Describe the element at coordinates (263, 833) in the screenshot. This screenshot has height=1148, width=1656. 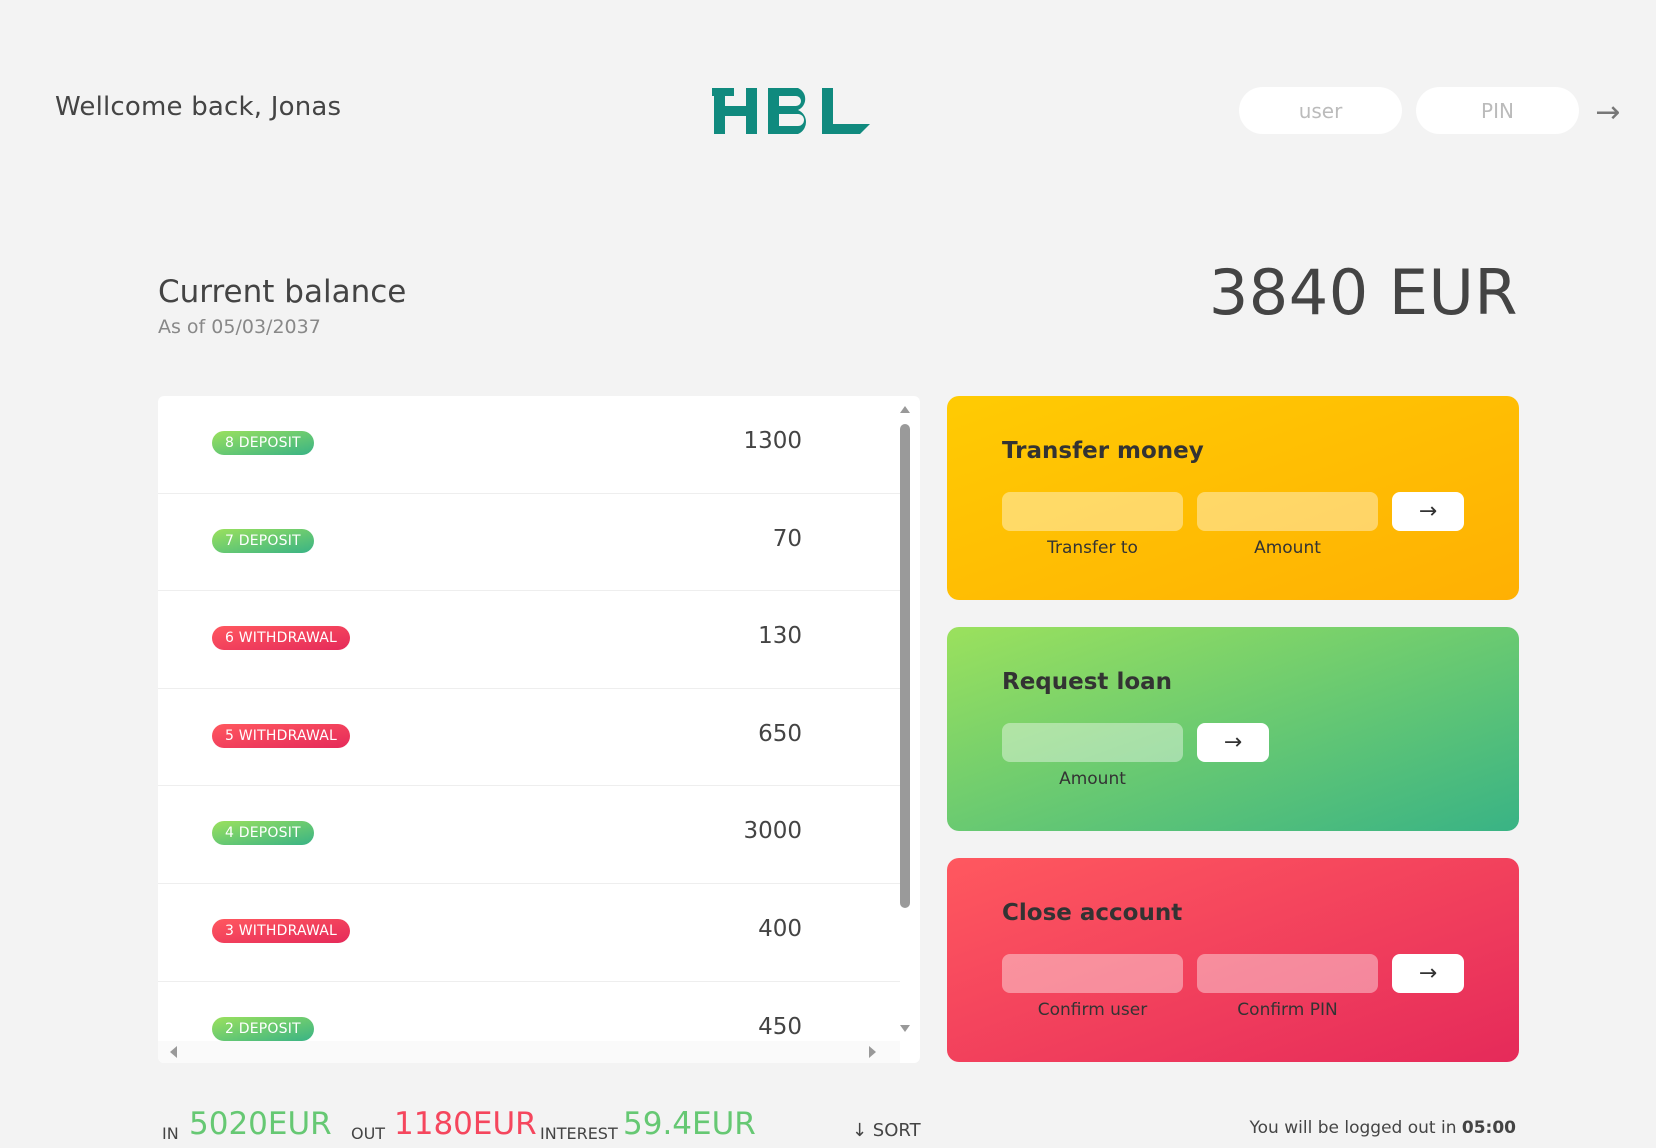
I see `movement-type-badge: 4 deposit` at that location.